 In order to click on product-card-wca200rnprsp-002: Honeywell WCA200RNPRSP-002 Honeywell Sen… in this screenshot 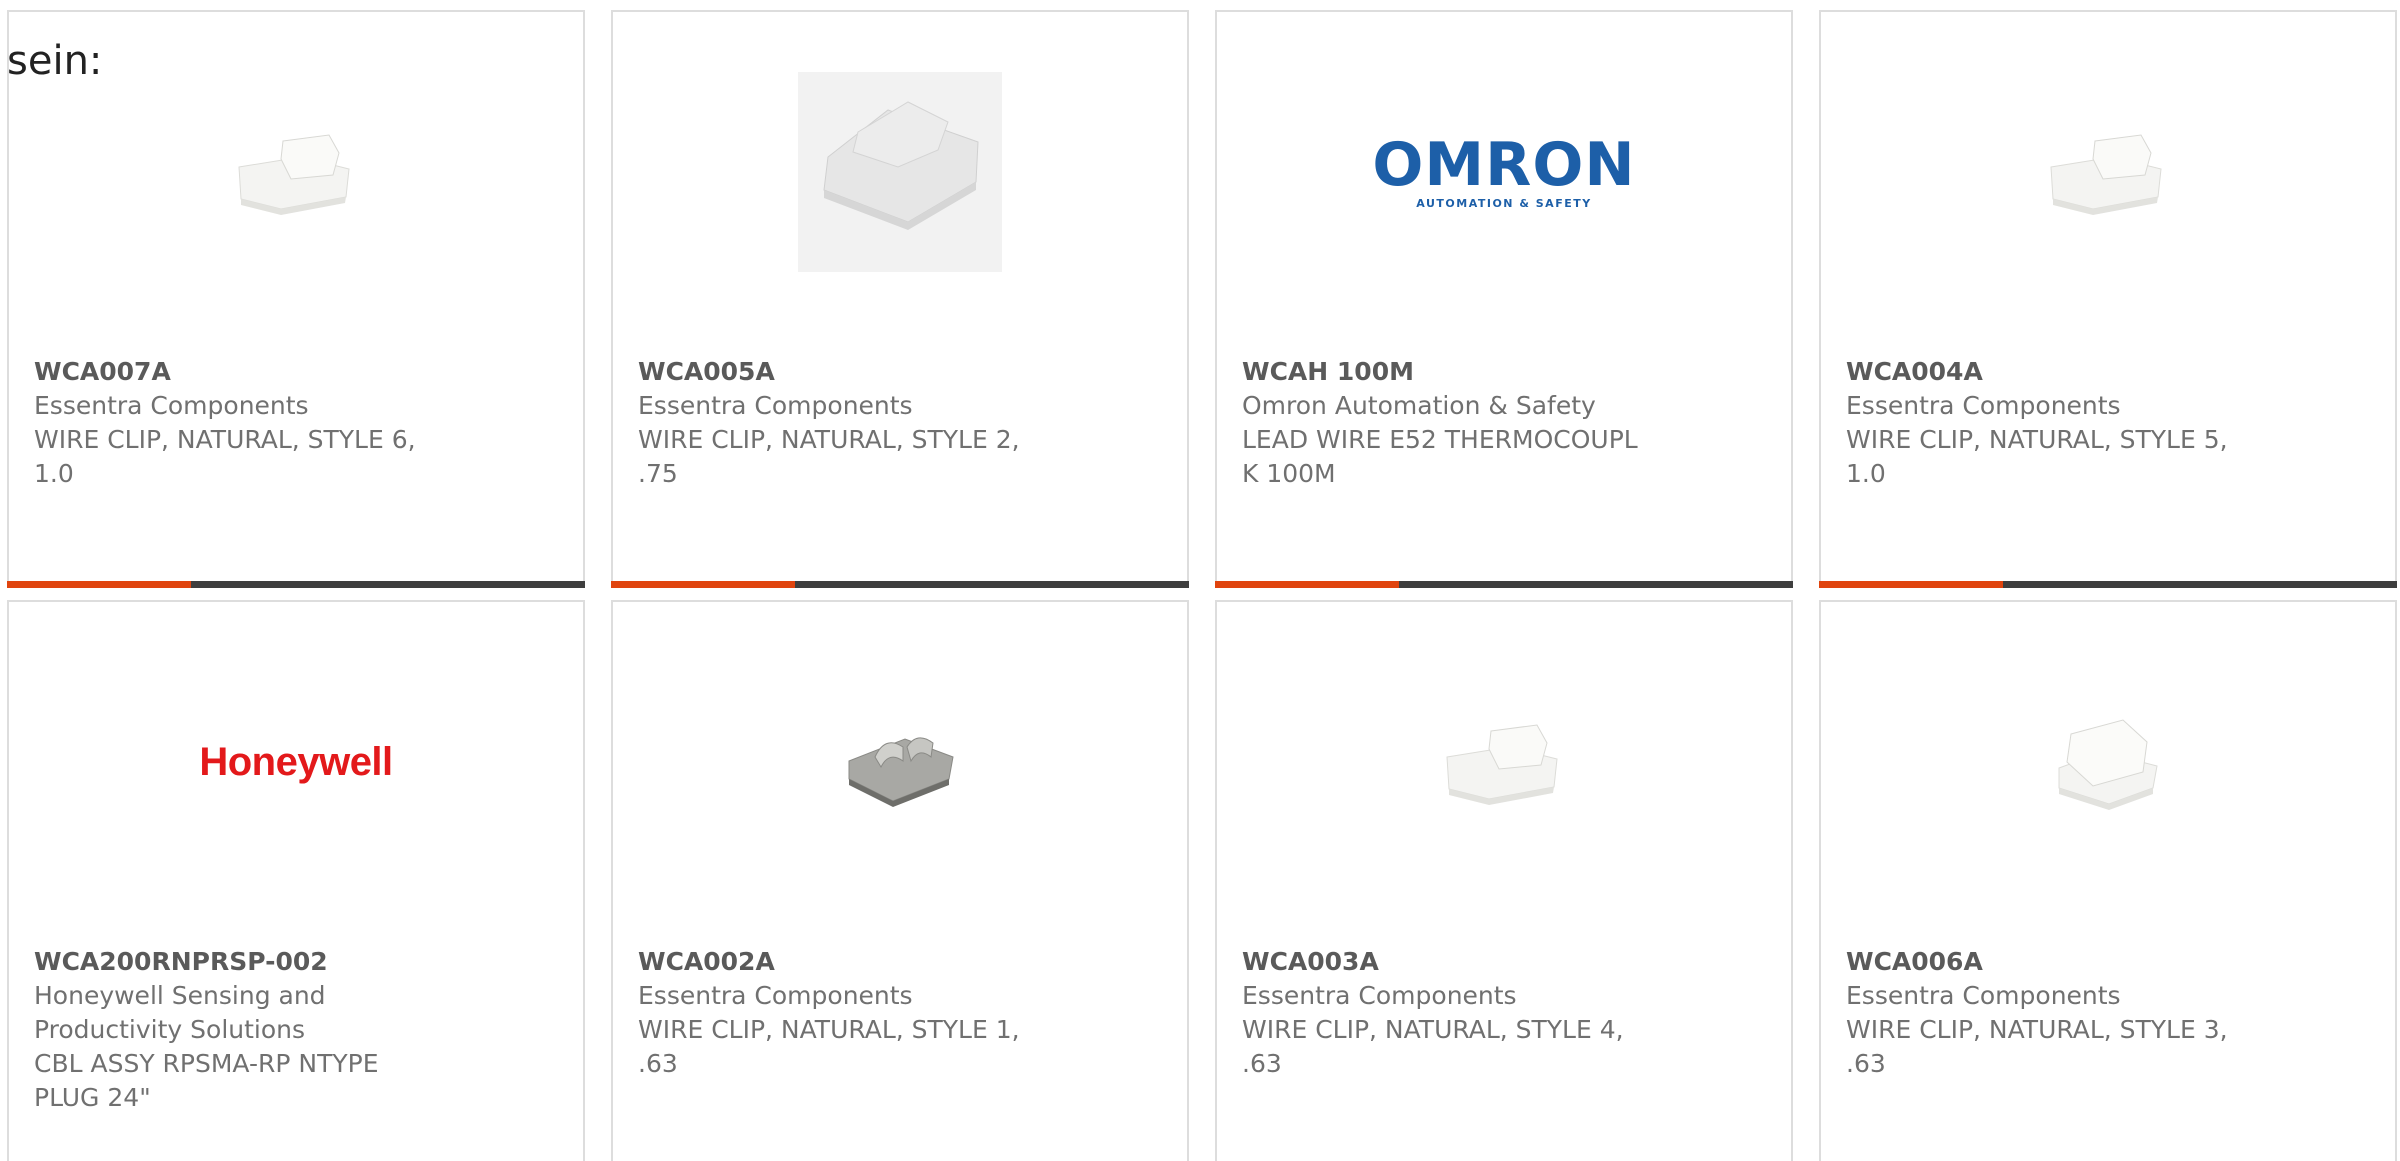, I will do `click(296, 880)`.